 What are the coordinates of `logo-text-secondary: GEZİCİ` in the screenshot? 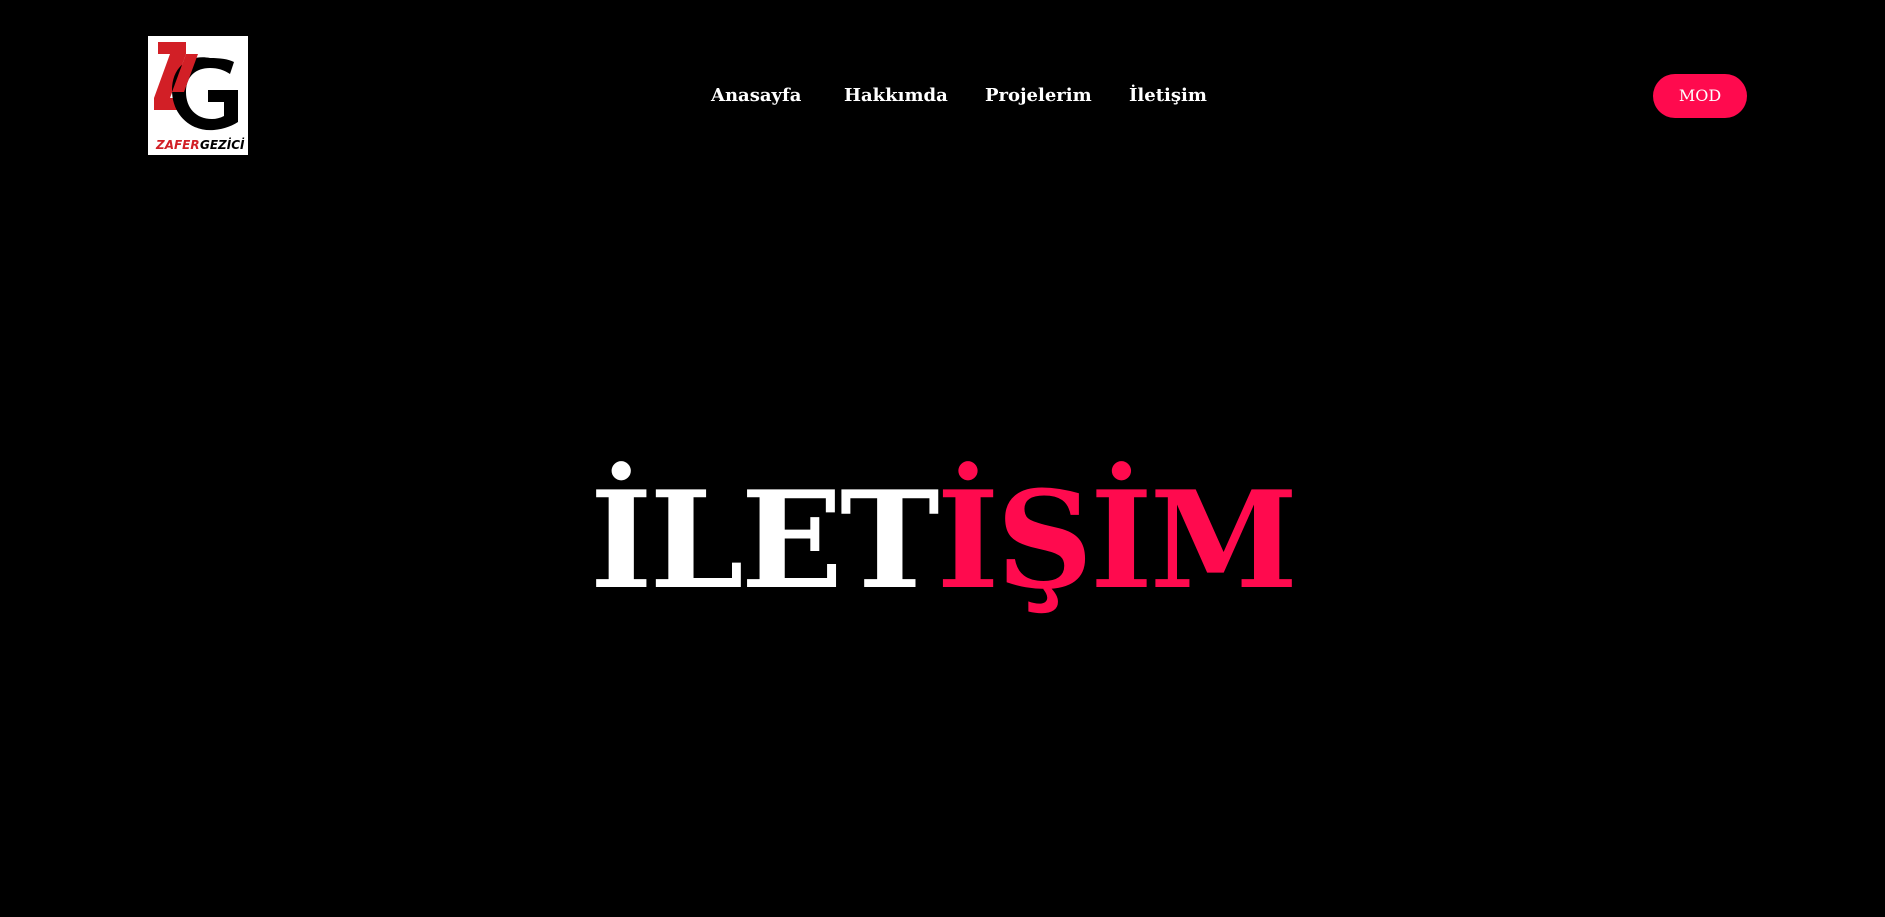 It's located at (222, 144).